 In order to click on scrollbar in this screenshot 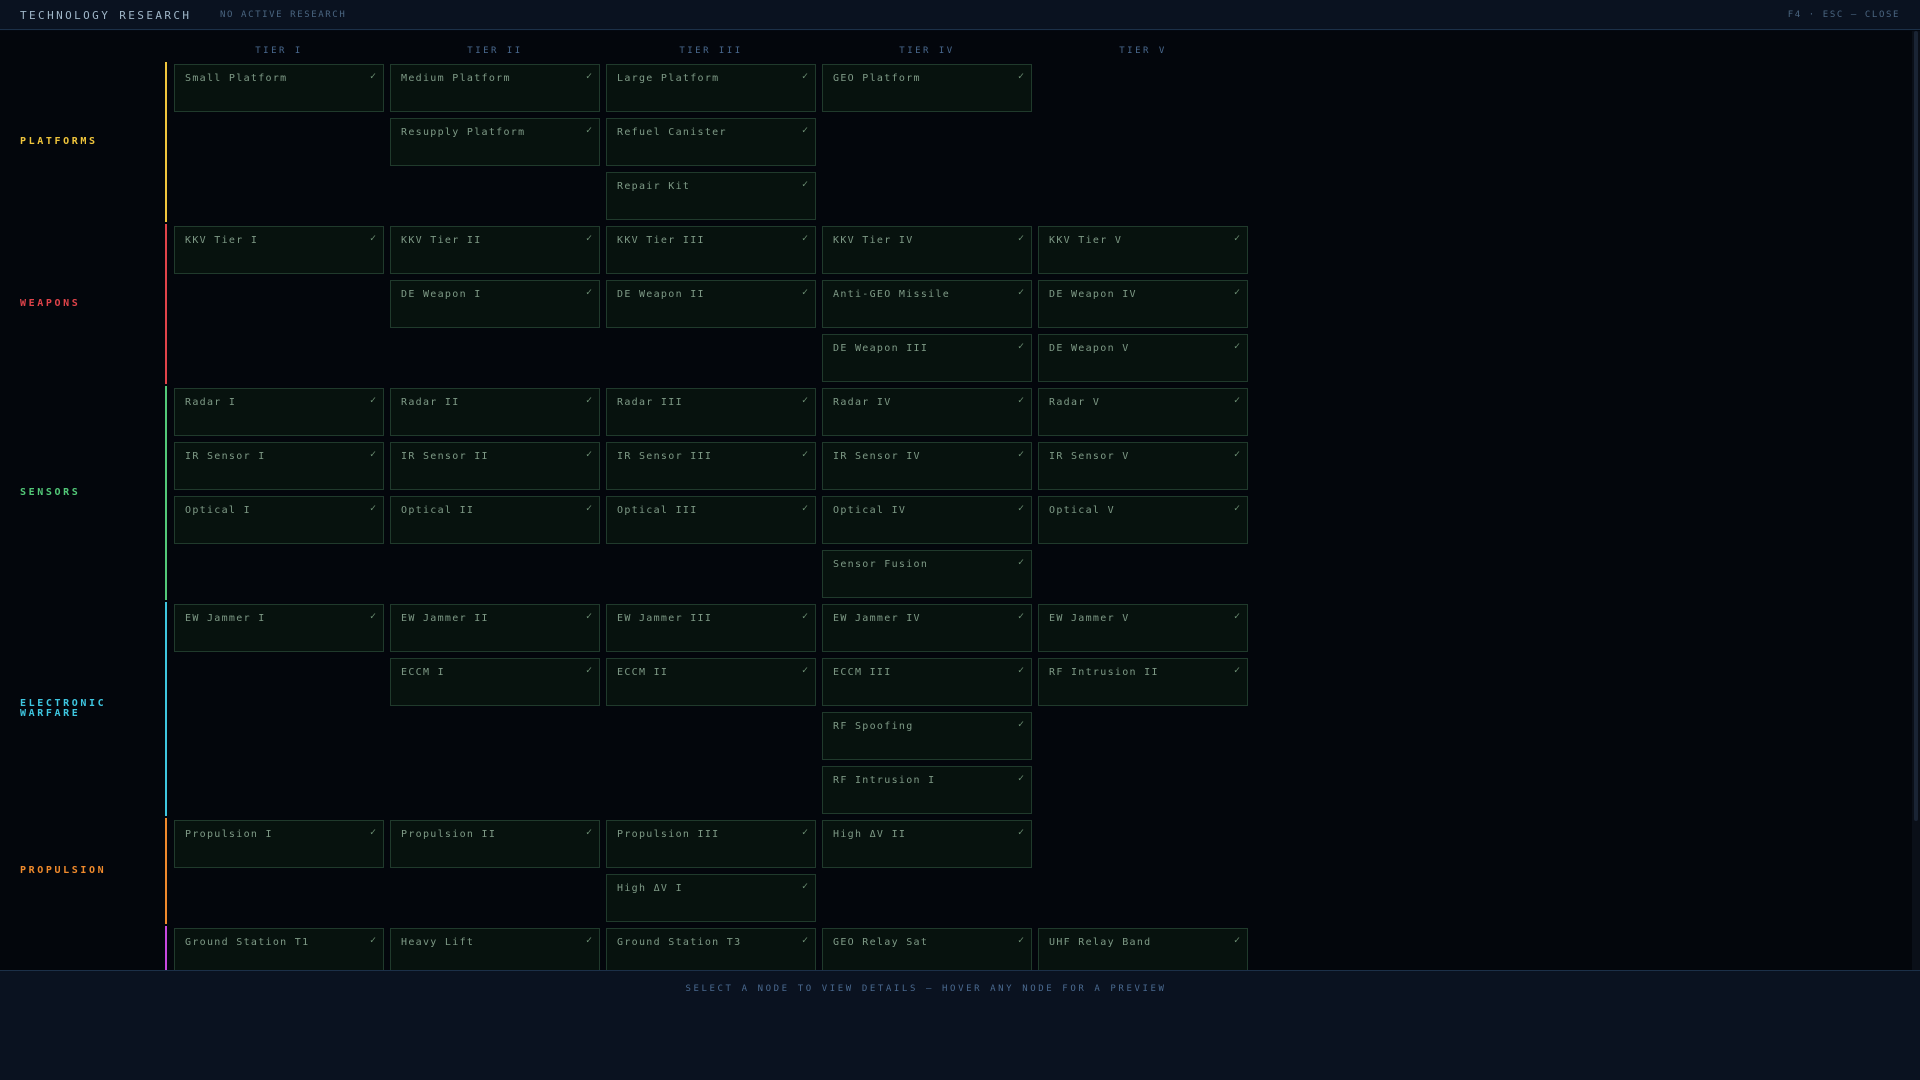, I will do `click(1916, 500)`.